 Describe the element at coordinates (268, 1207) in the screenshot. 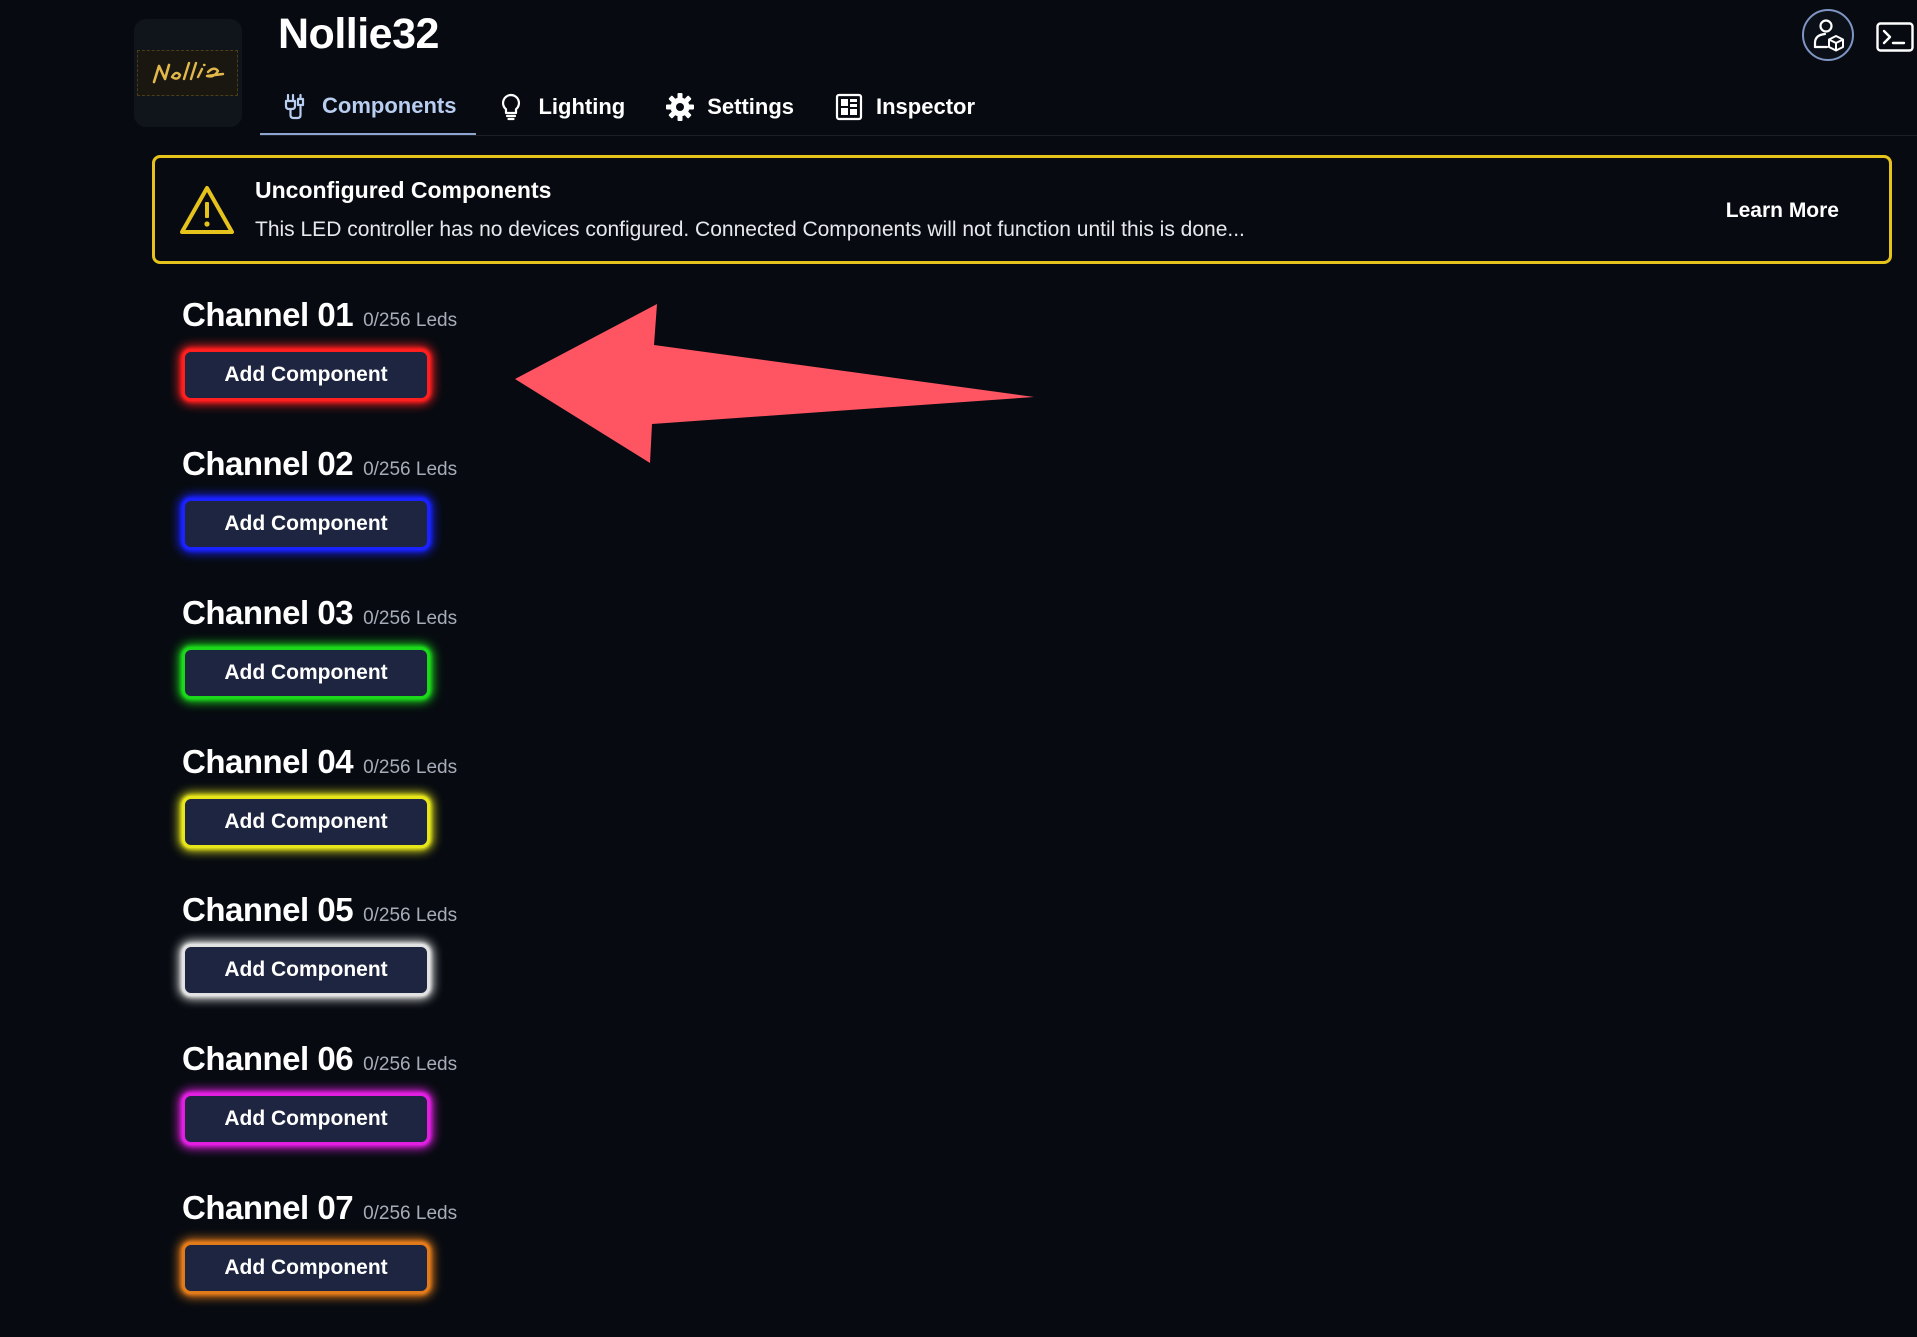

I see `channel-name: Channel 07` at that location.